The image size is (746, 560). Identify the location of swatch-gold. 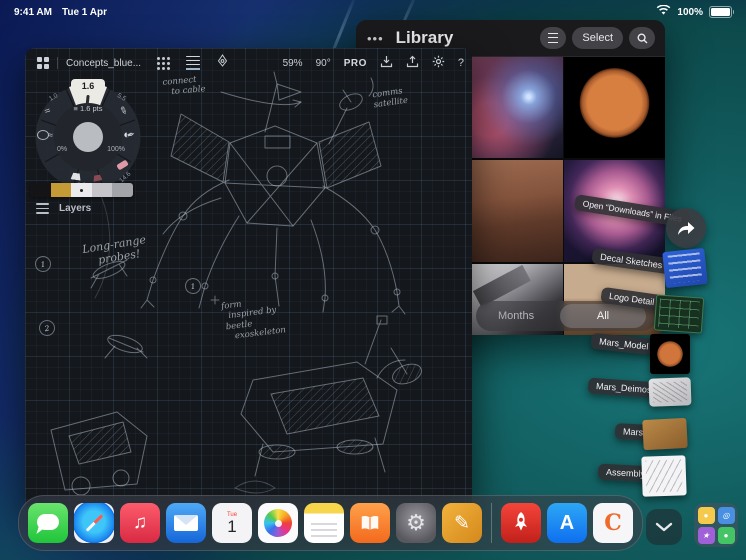
(61, 190).